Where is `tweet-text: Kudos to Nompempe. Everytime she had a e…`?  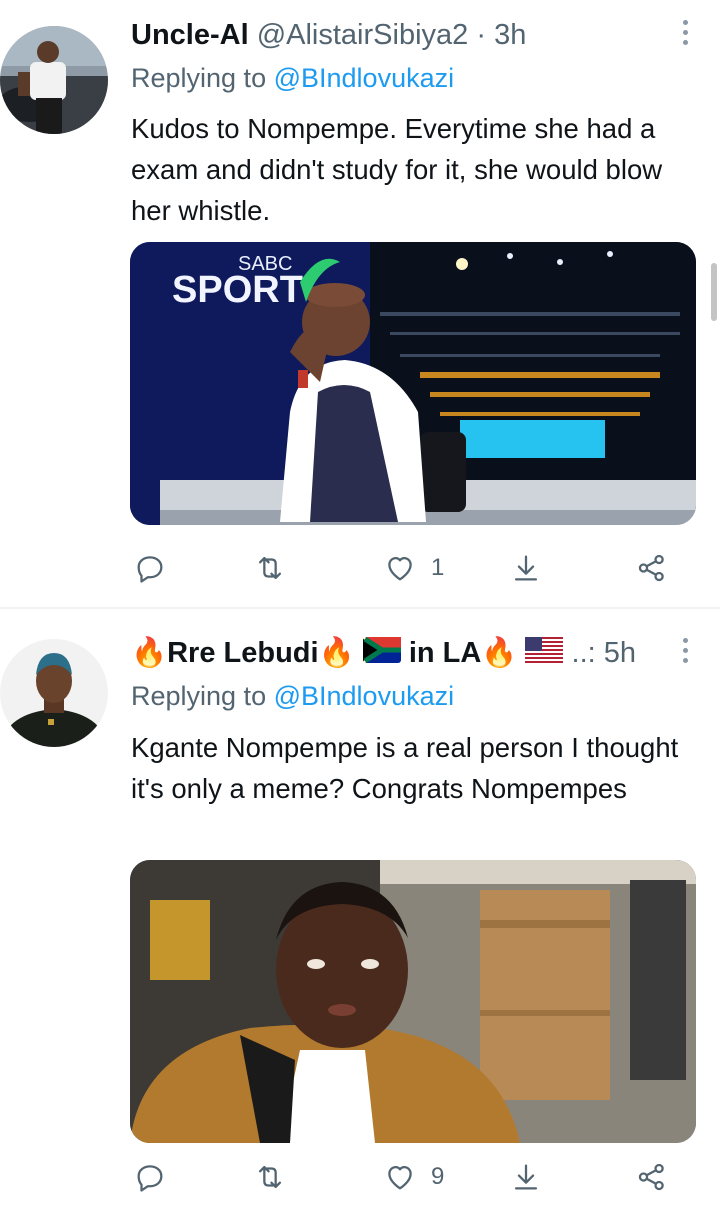 tweet-text: Kudos to Nompempe. Everytime she had a e… is located at coordinates (397, 169).